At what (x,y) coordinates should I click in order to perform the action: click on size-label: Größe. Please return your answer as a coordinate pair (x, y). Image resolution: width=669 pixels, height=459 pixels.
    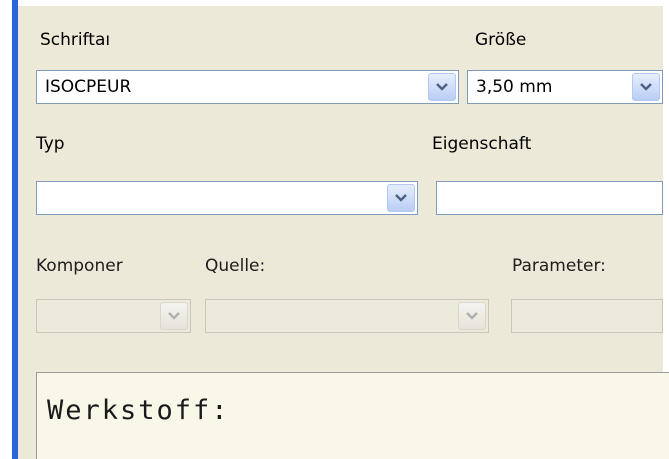
    Looking at the image, I should click on (501, 40).